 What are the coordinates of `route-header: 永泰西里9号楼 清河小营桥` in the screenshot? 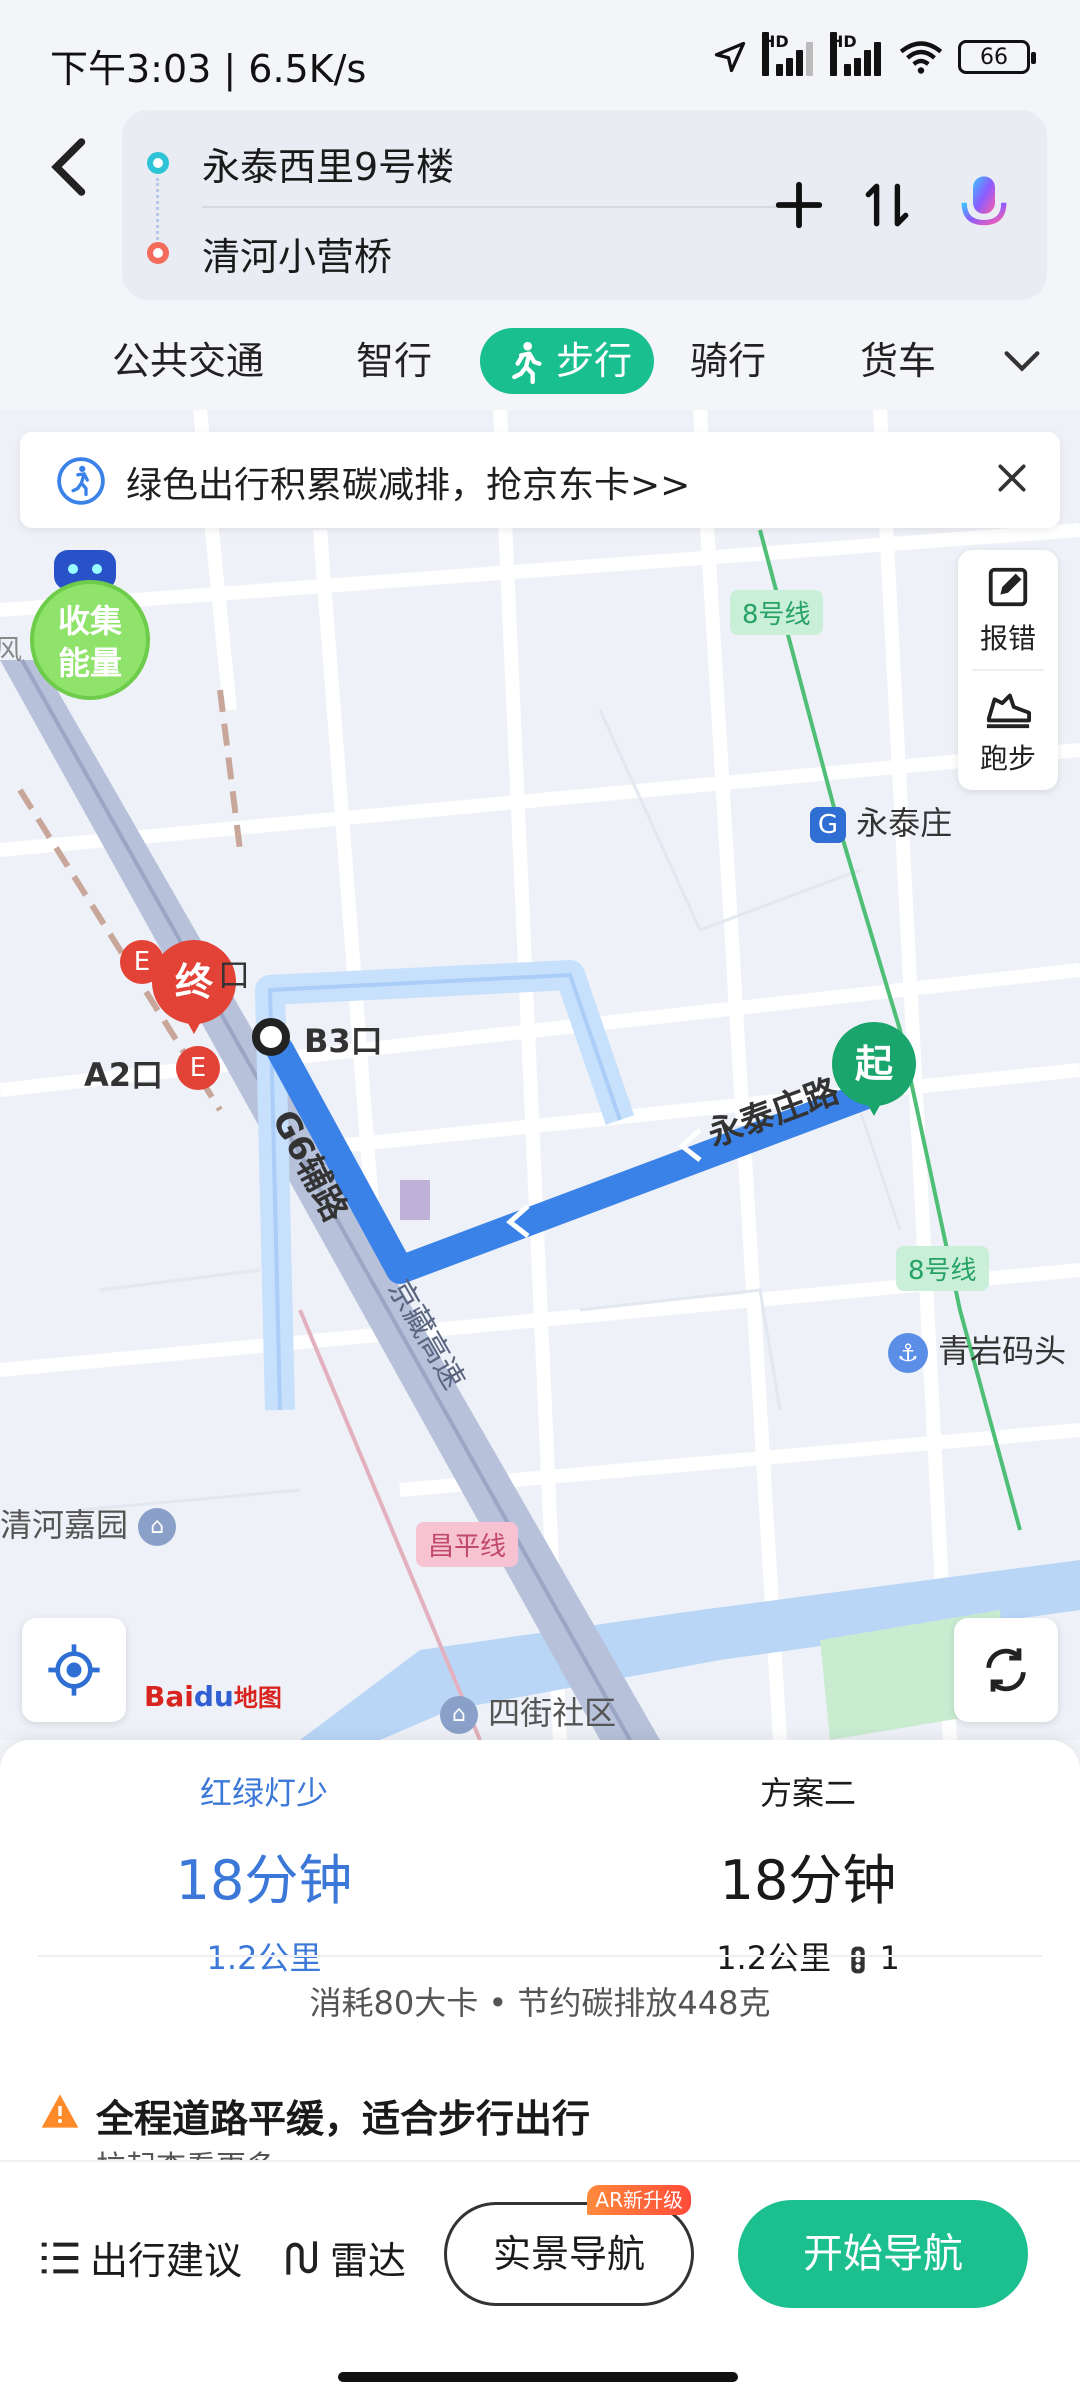 It's located at (540, 210).